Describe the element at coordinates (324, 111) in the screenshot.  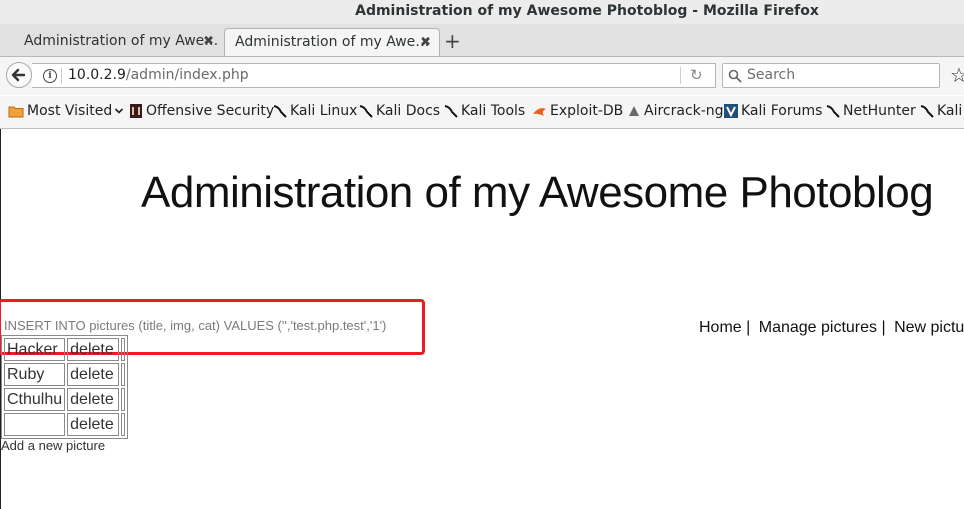
I see `bookmark-label: Kali Linux` at that location.